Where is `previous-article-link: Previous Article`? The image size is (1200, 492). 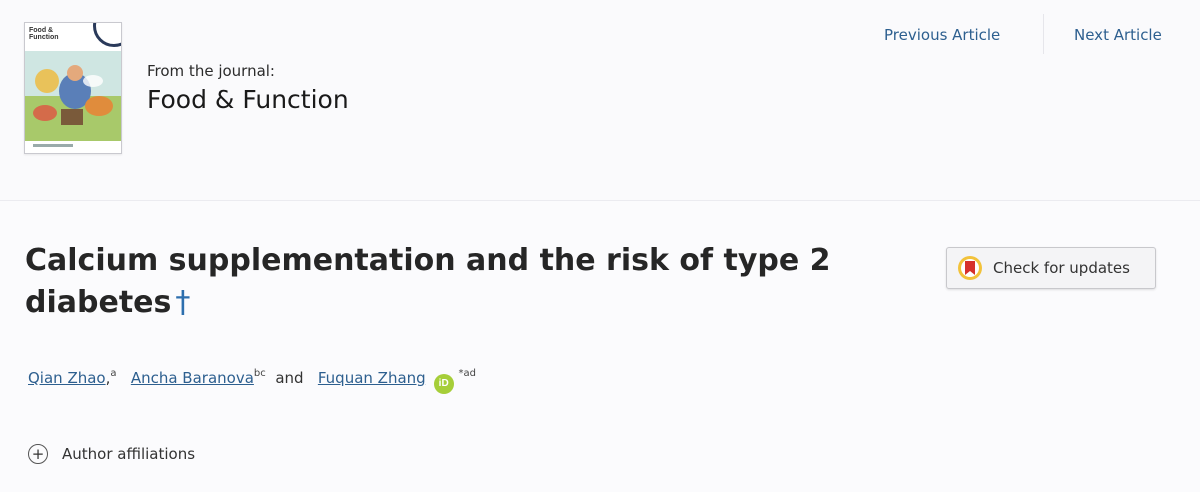 previous-article-link: Previous Article is located at coordinates (942, 35).